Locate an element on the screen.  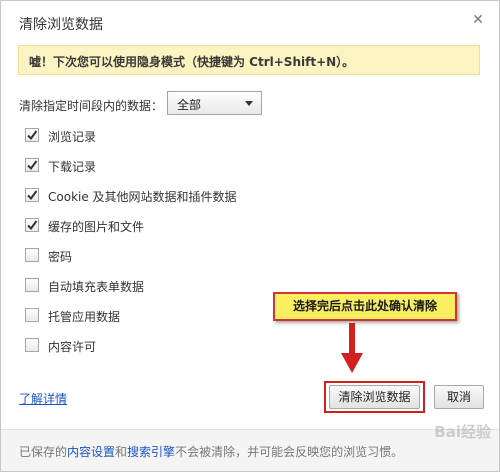
option-label: 下载记录 is located at coordinates (72, 167).